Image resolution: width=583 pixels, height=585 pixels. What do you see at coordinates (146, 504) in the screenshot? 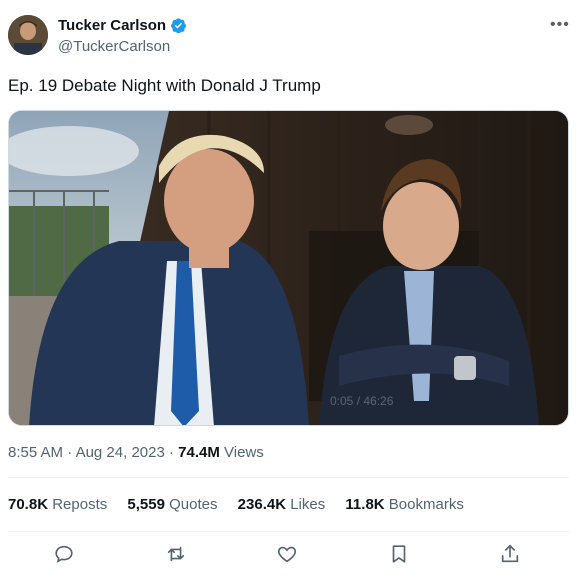
I see `quotes-count: 5,559` at bounding box center [146, 504].